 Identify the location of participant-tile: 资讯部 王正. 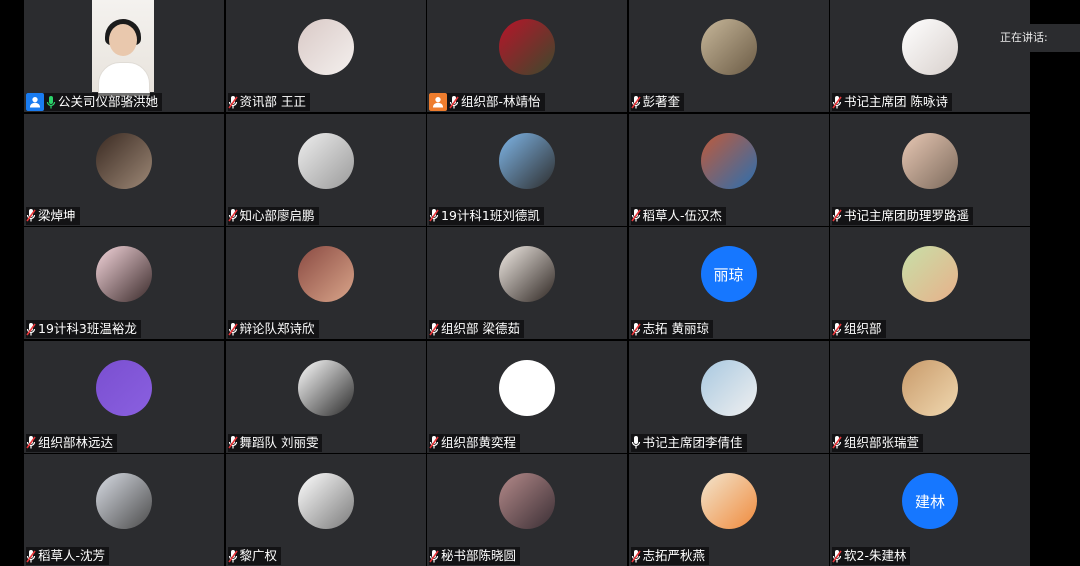
(325, 56).